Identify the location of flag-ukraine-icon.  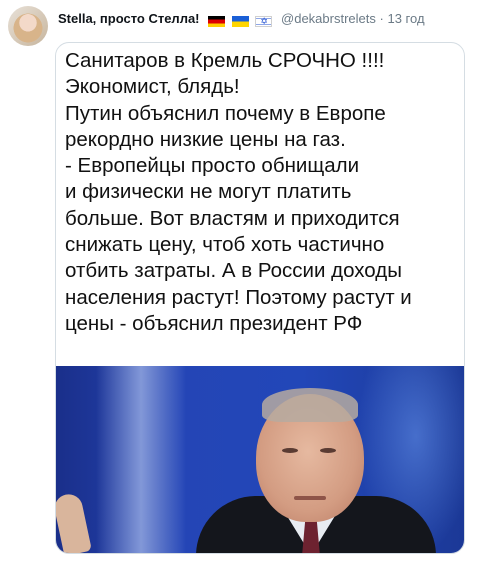
(240, 22).